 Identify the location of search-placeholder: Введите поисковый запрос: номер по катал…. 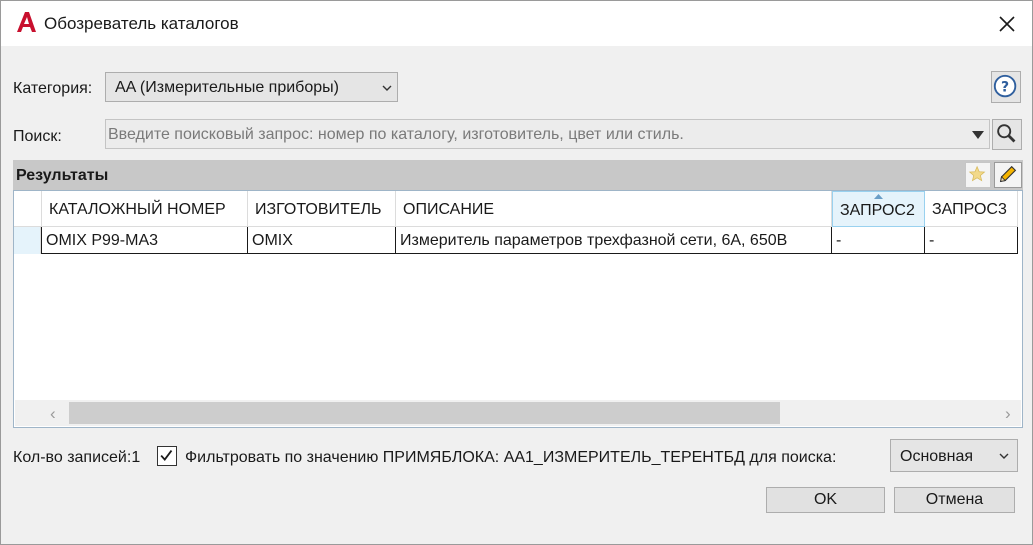
(396, 134).